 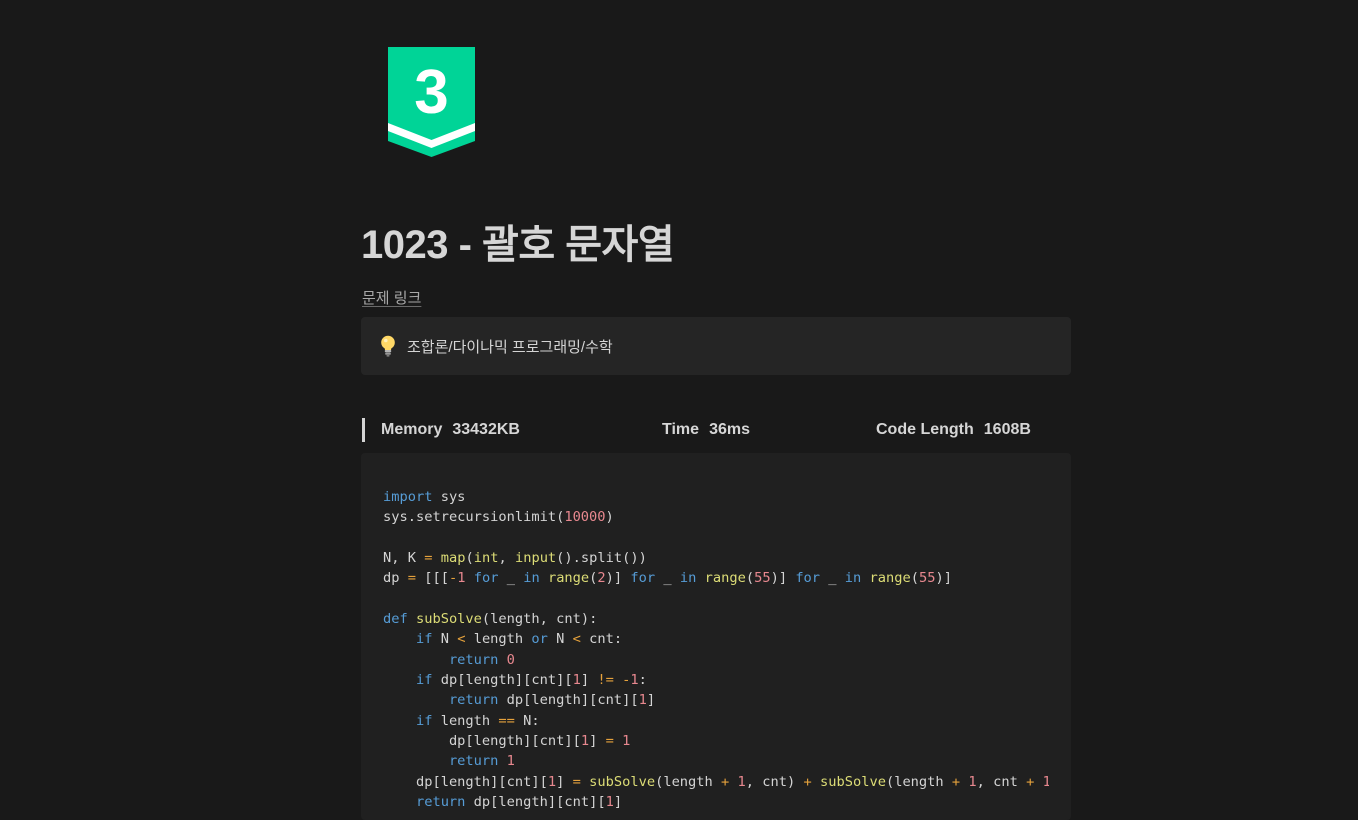 I want to click on time-label: Time, so click(x=681, y=429).